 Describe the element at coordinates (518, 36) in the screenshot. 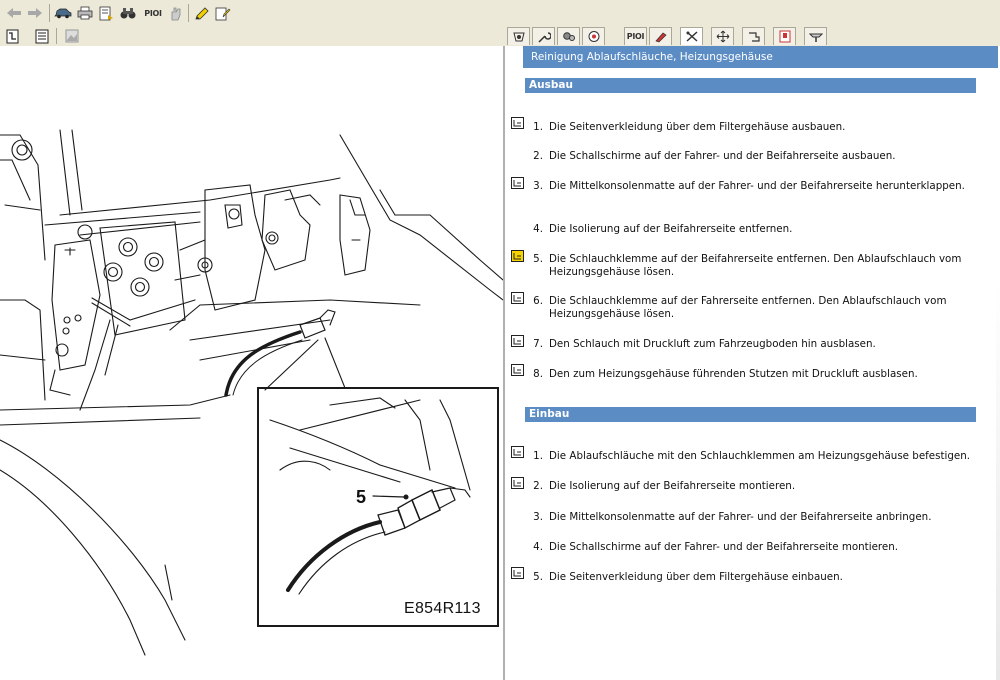

I see `tab-timing-icon` at that location.